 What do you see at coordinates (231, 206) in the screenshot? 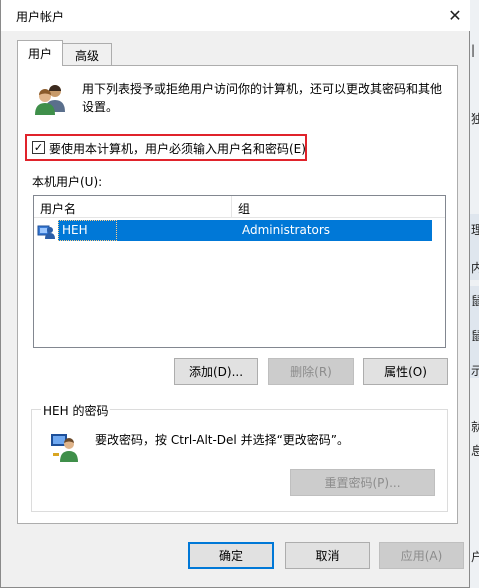
I see `column-separator` at bounding box center [231, 206].